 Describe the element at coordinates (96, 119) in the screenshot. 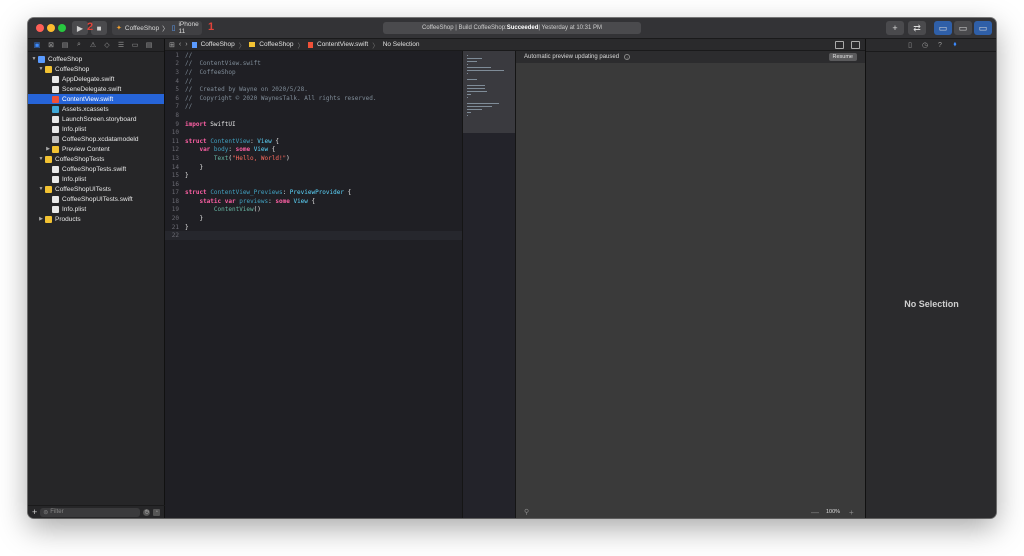

I see `navigator-item: LaunchScreen.storyboard` at that location.